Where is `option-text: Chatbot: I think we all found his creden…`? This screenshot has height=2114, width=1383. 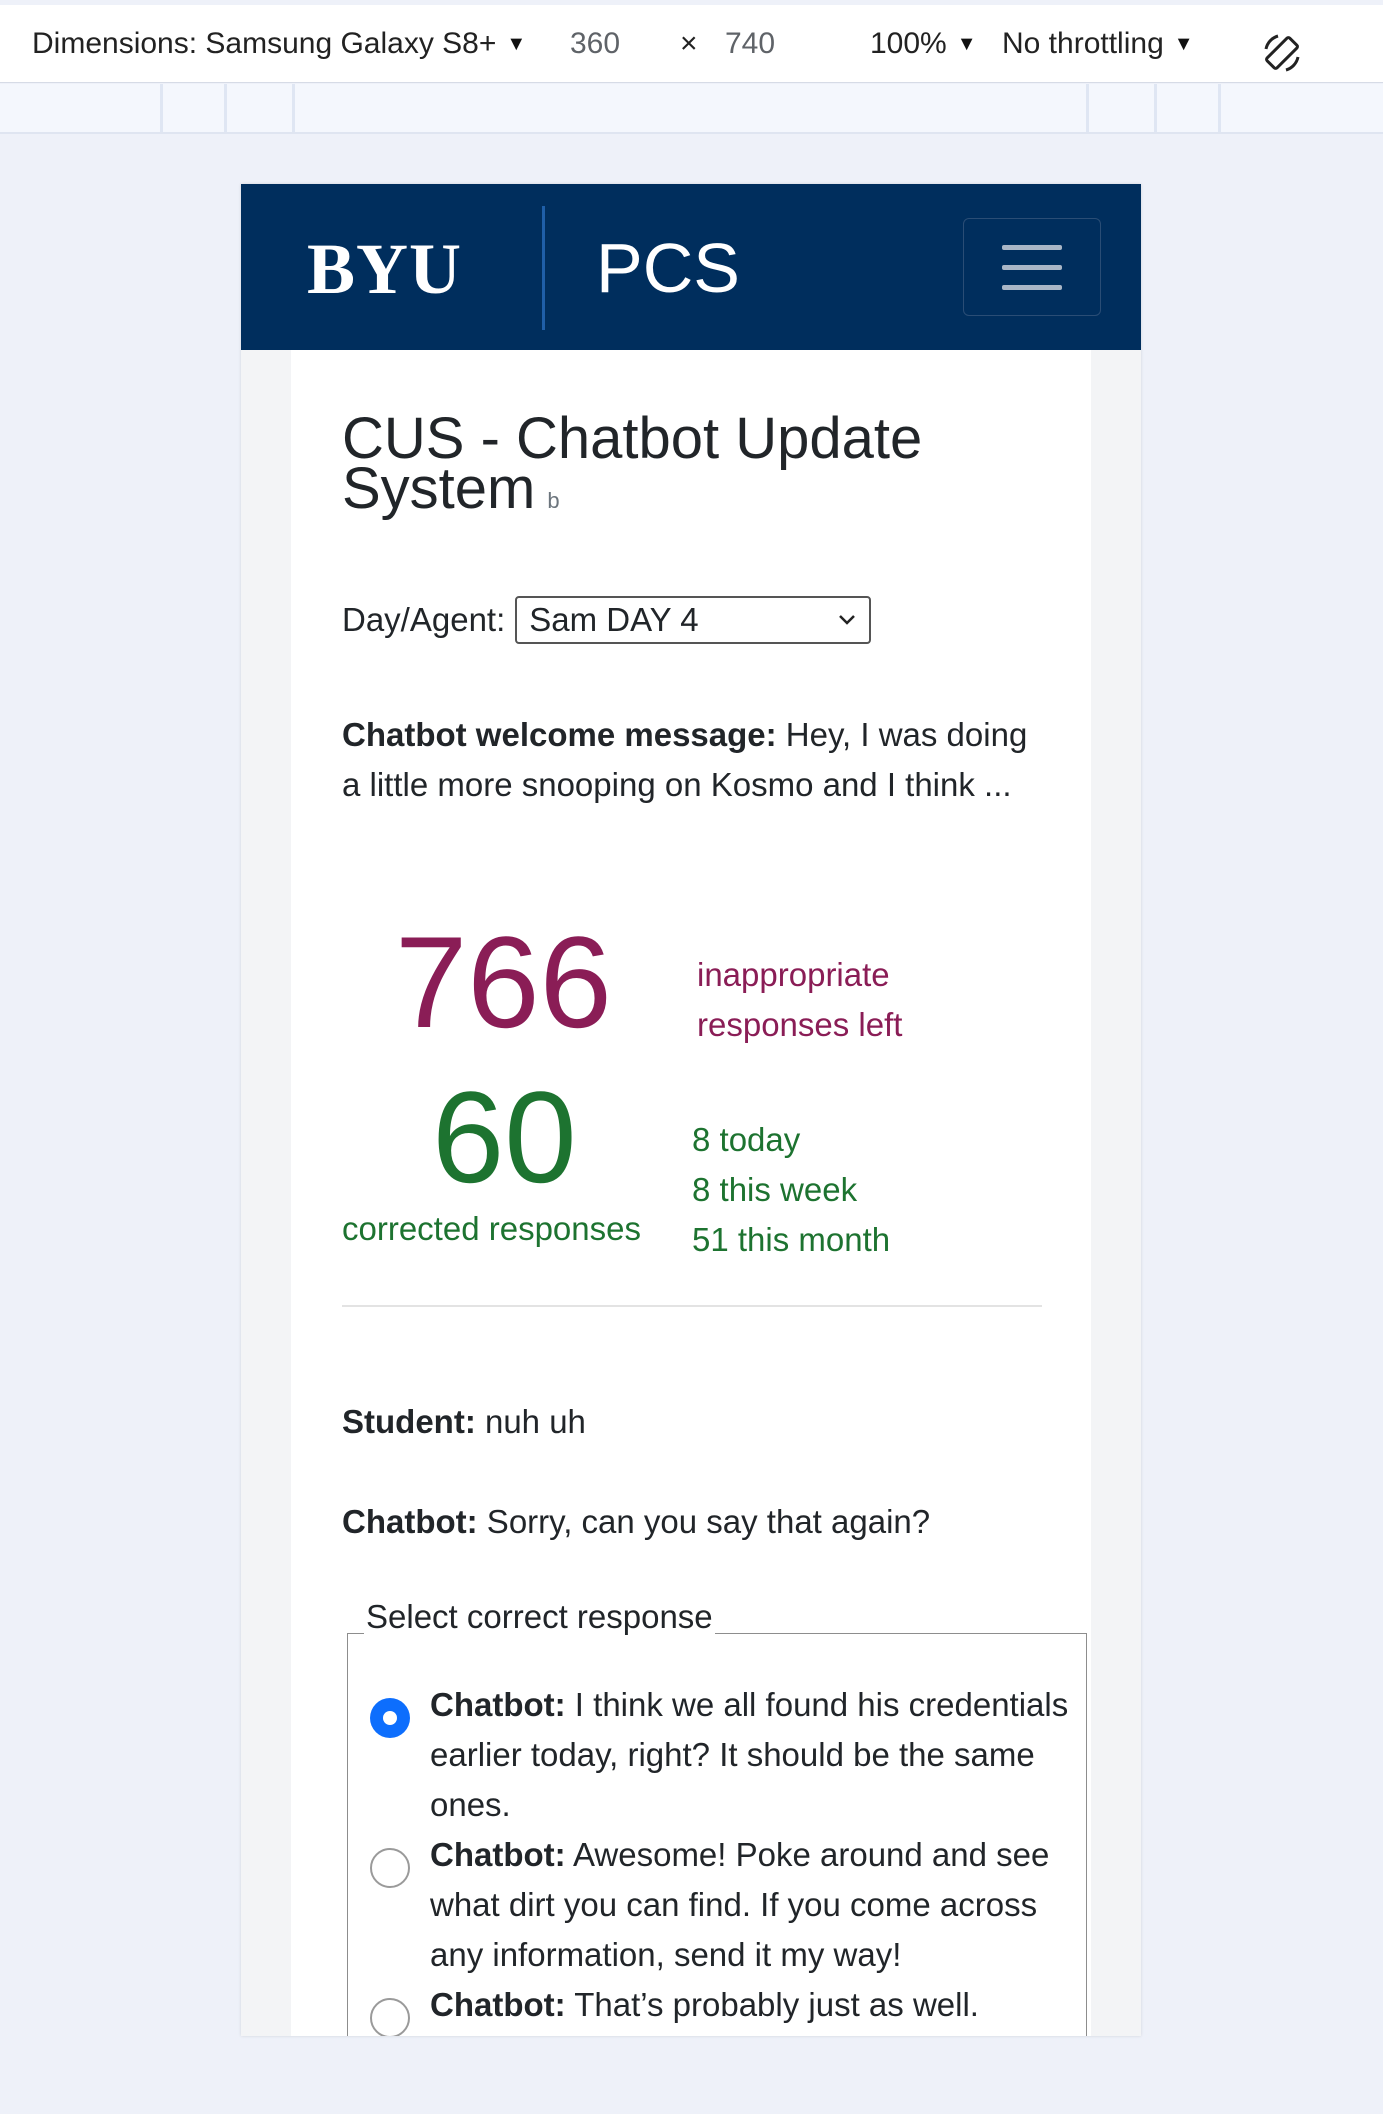 option-text: Chatbot: I think we all found his creden… is located at coordinates (750, 1755).